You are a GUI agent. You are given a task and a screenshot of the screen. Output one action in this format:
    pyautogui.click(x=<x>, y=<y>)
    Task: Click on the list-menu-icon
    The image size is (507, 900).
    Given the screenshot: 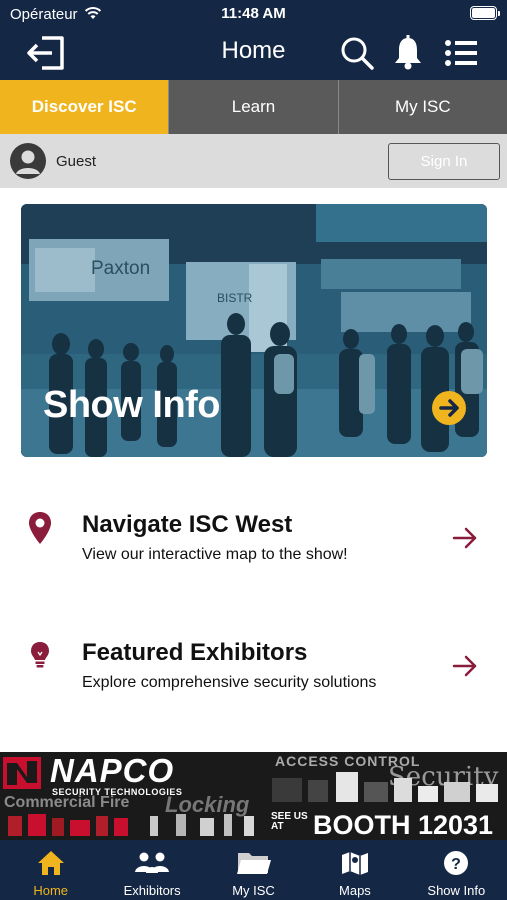 What is the action you would take?
    pyautogui.click(x=461, y=55)
    